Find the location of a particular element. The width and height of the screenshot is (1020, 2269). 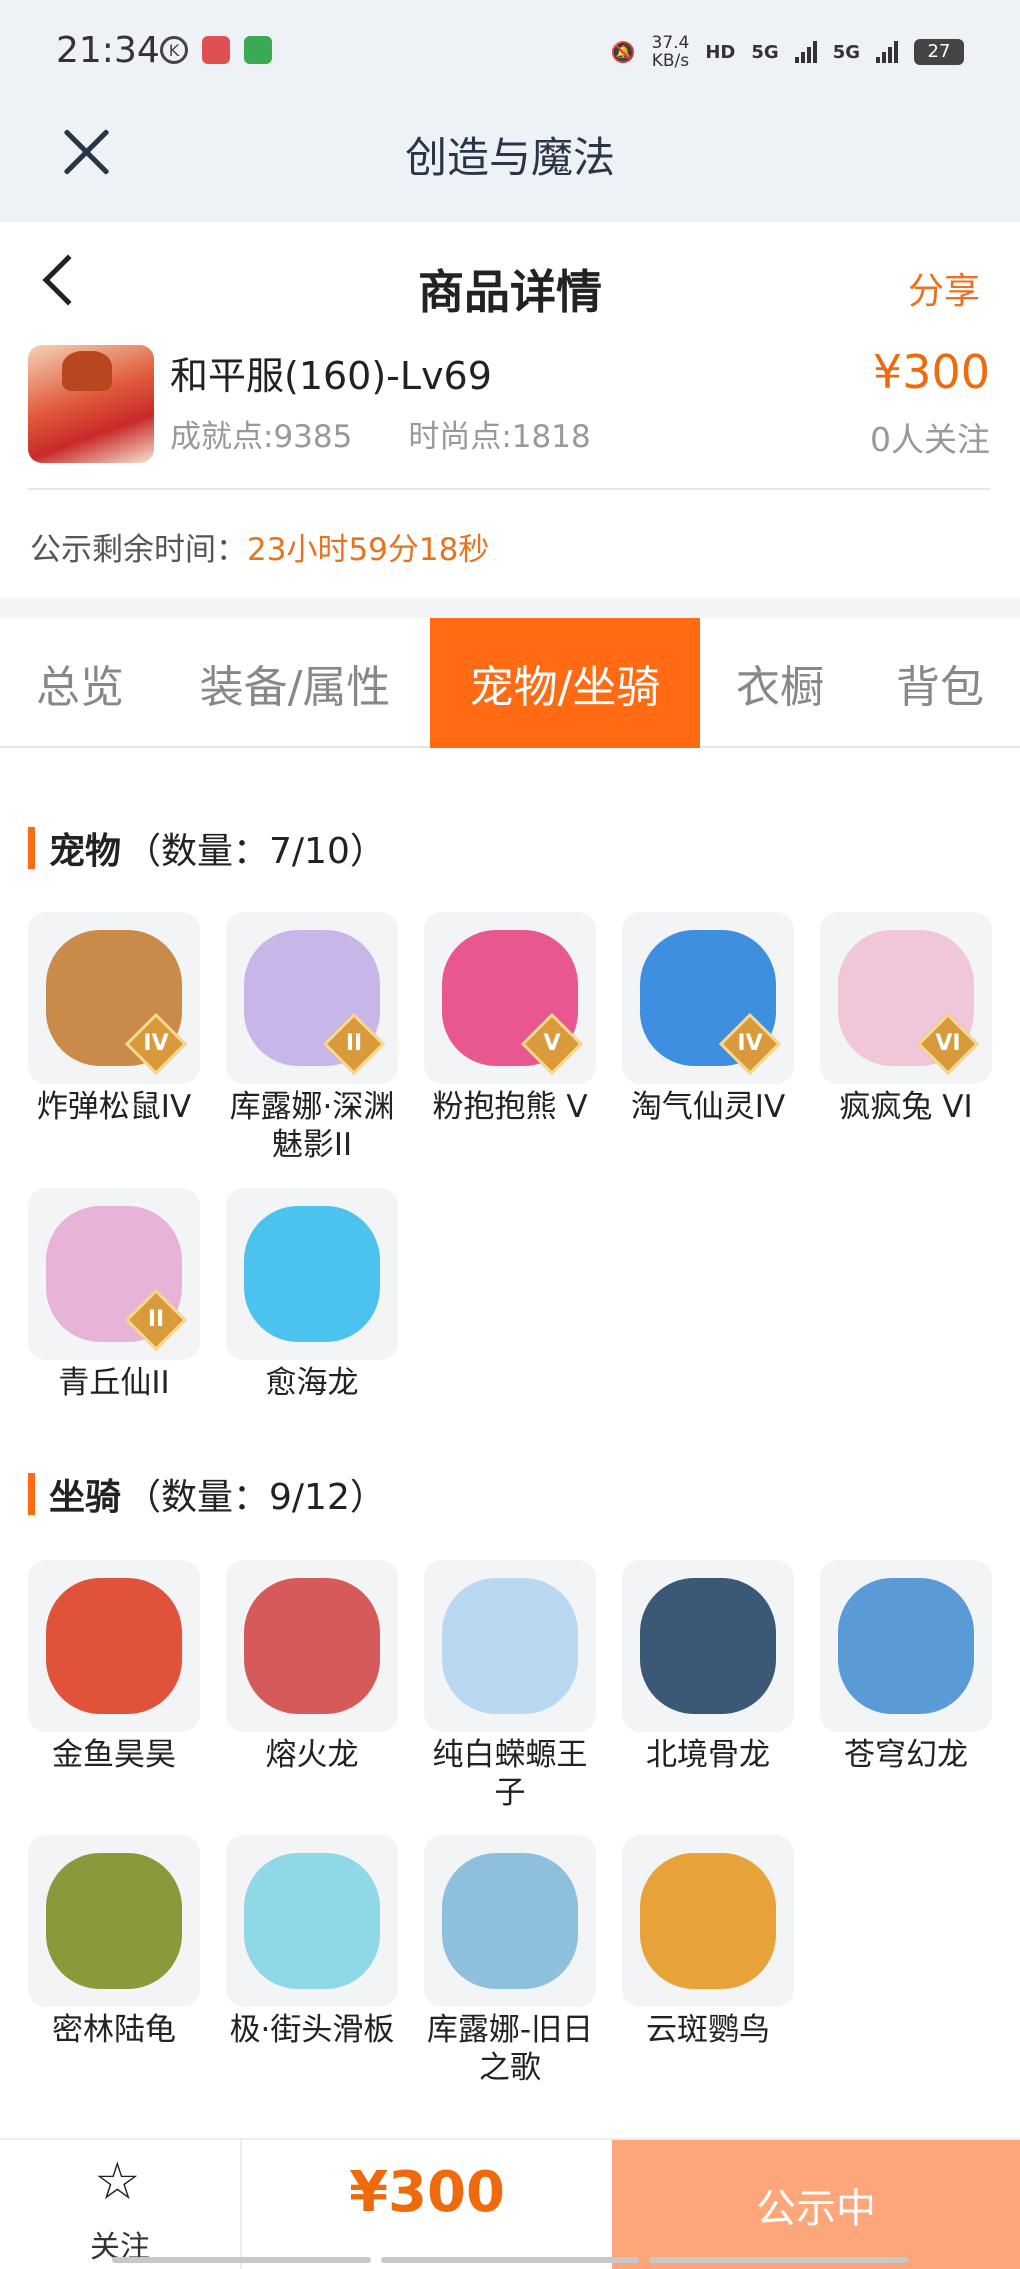

mount-item: 金鱼昊昊 is located at coordinates (114, 1667).